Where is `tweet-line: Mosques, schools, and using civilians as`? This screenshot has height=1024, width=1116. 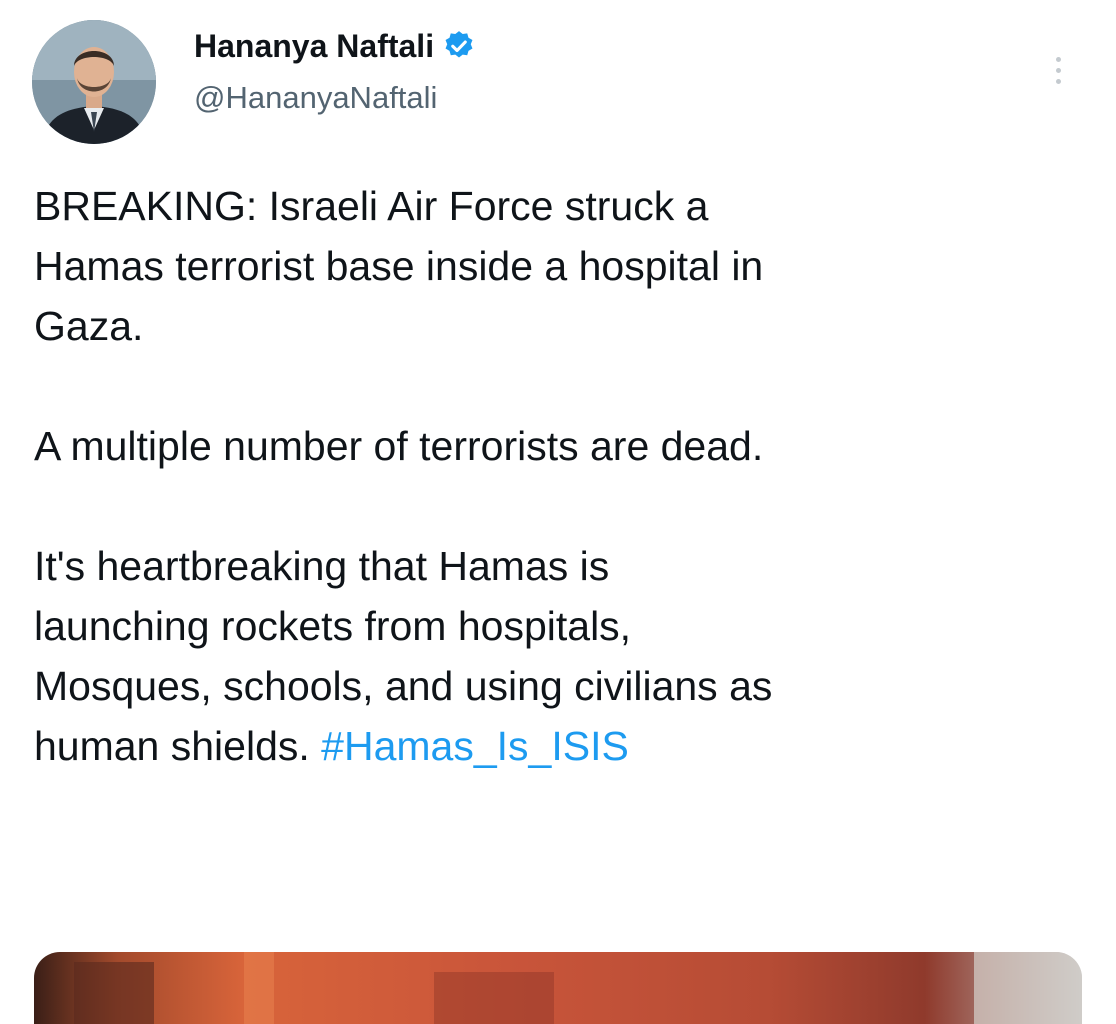 tweet-line: Mosques, schools, and using civilians as is located at coordinates (403, 686).